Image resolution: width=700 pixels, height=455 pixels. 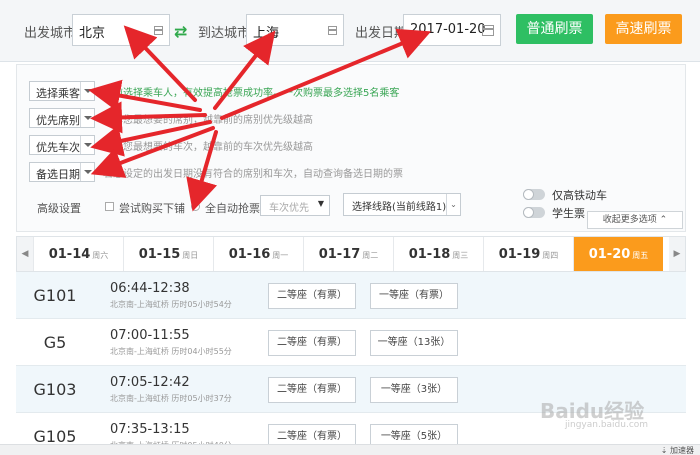 What do you see at coordinates (607, 425) in the screenshot?
I see `baidu-watermark-url: jingyan.baidu.com` at bounding box center [607, 425].